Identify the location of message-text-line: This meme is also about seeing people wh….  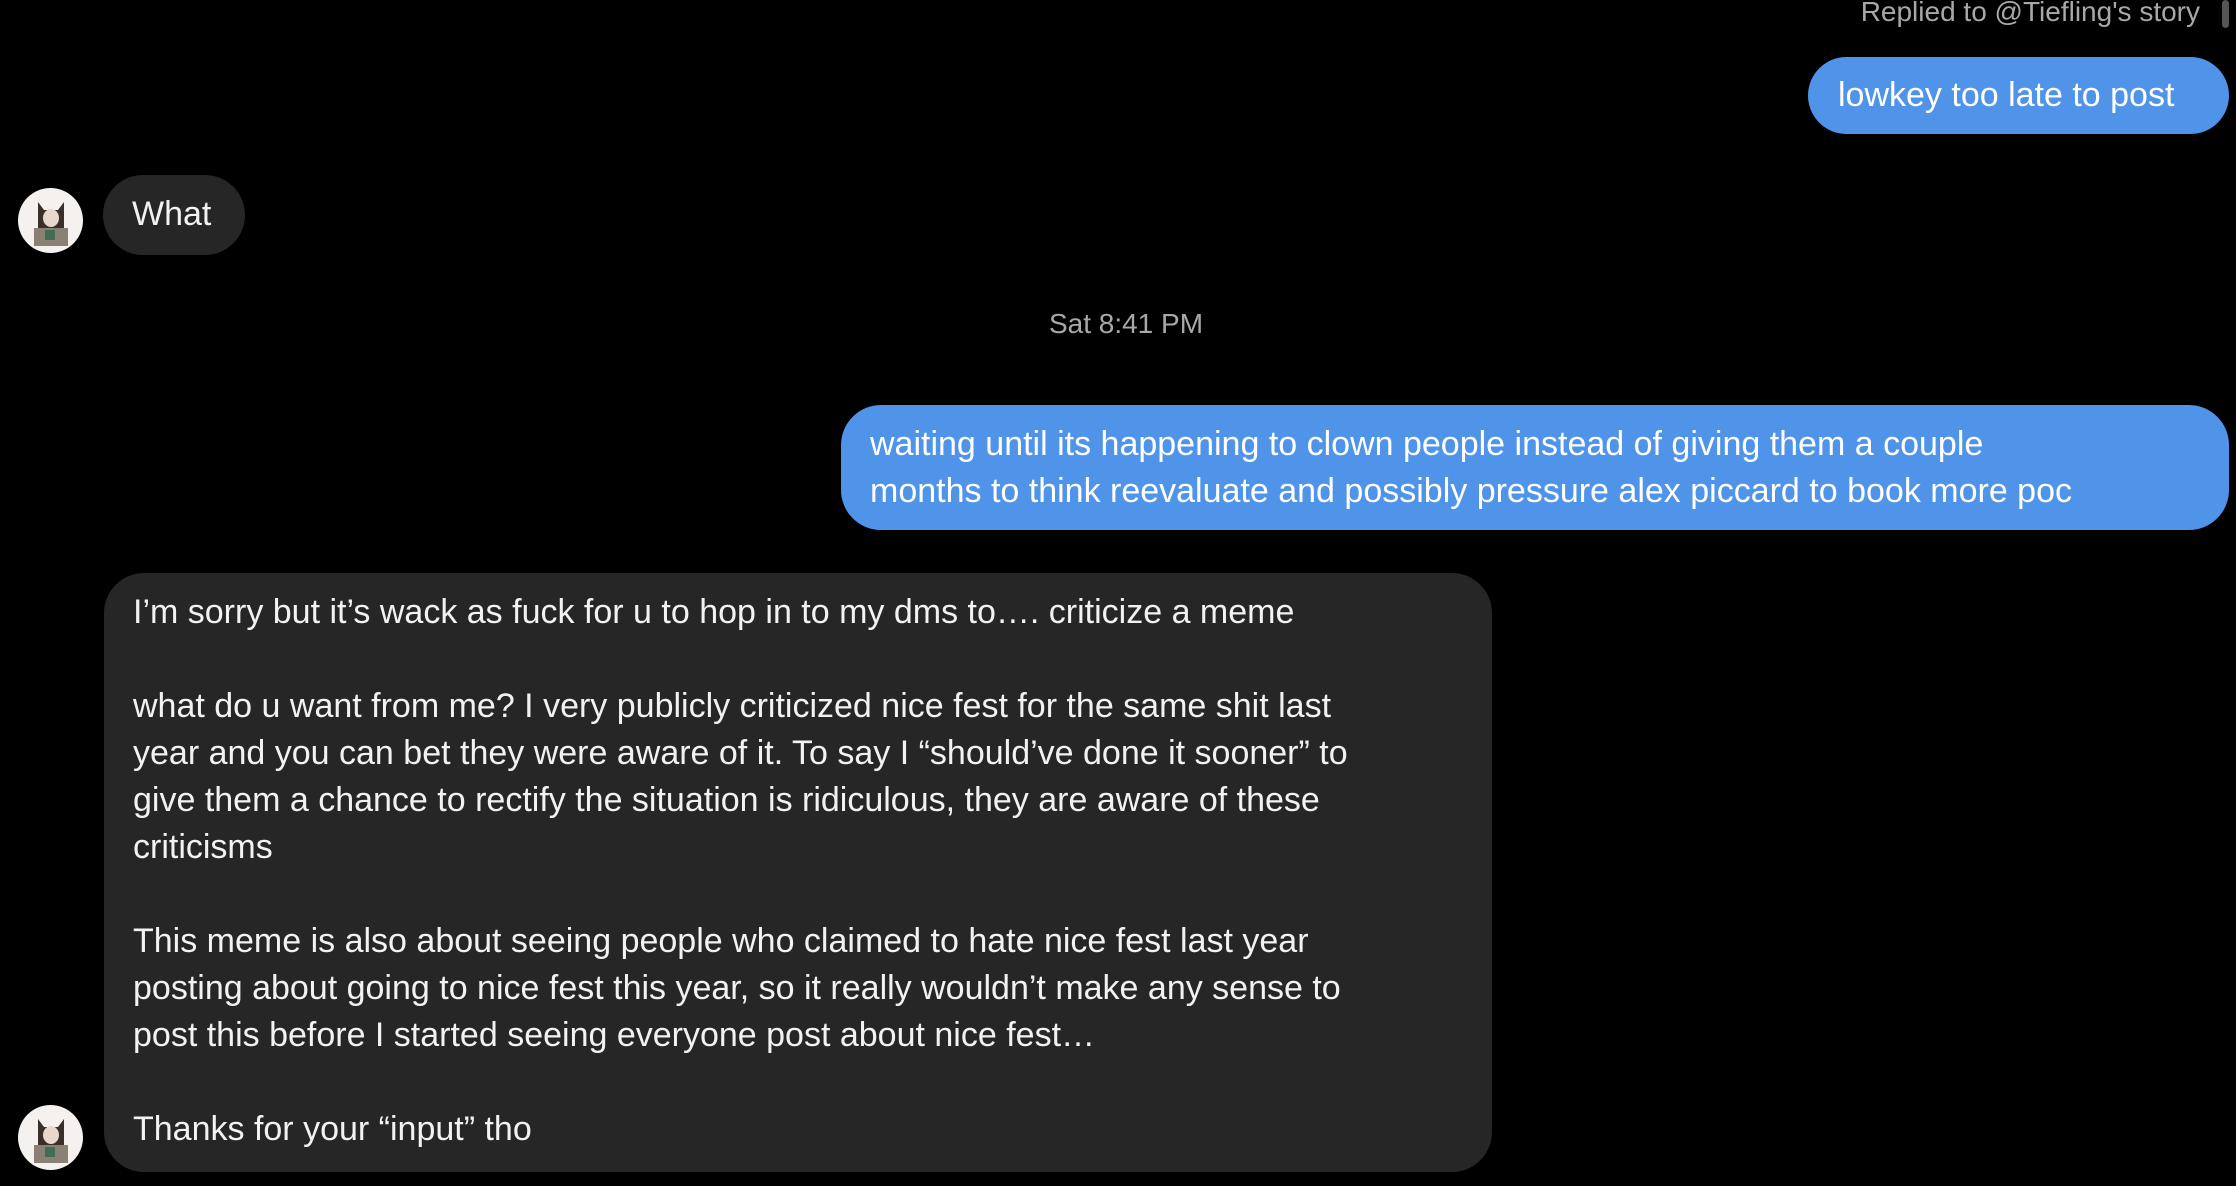
(721, 941).